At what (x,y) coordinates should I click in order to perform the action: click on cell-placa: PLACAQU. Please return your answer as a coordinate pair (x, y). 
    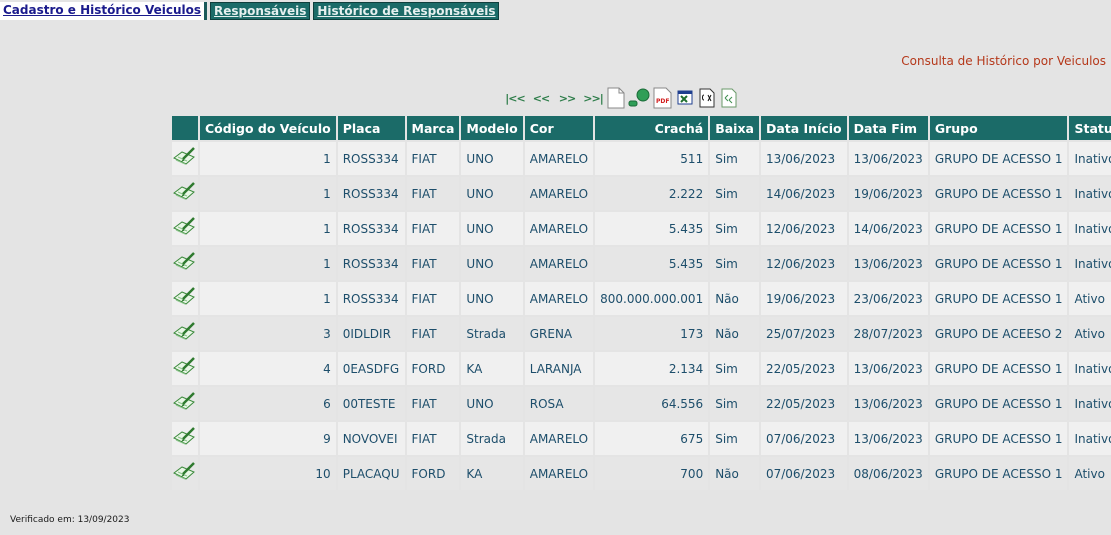
    Looking at the image, I should click on (371, 473).